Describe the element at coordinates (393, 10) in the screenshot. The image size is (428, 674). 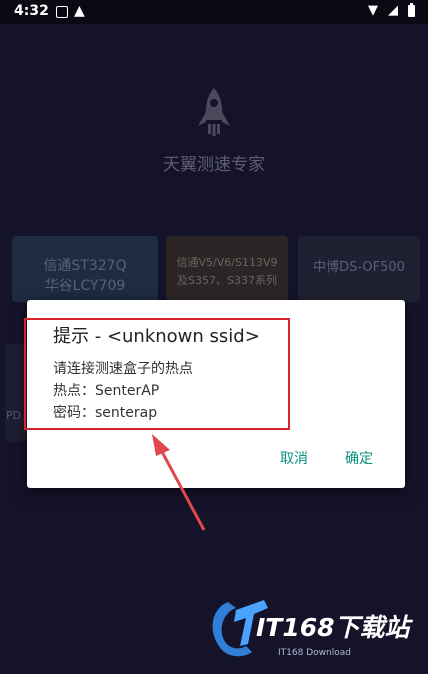
I see `signal-icon: ◢` at that location.